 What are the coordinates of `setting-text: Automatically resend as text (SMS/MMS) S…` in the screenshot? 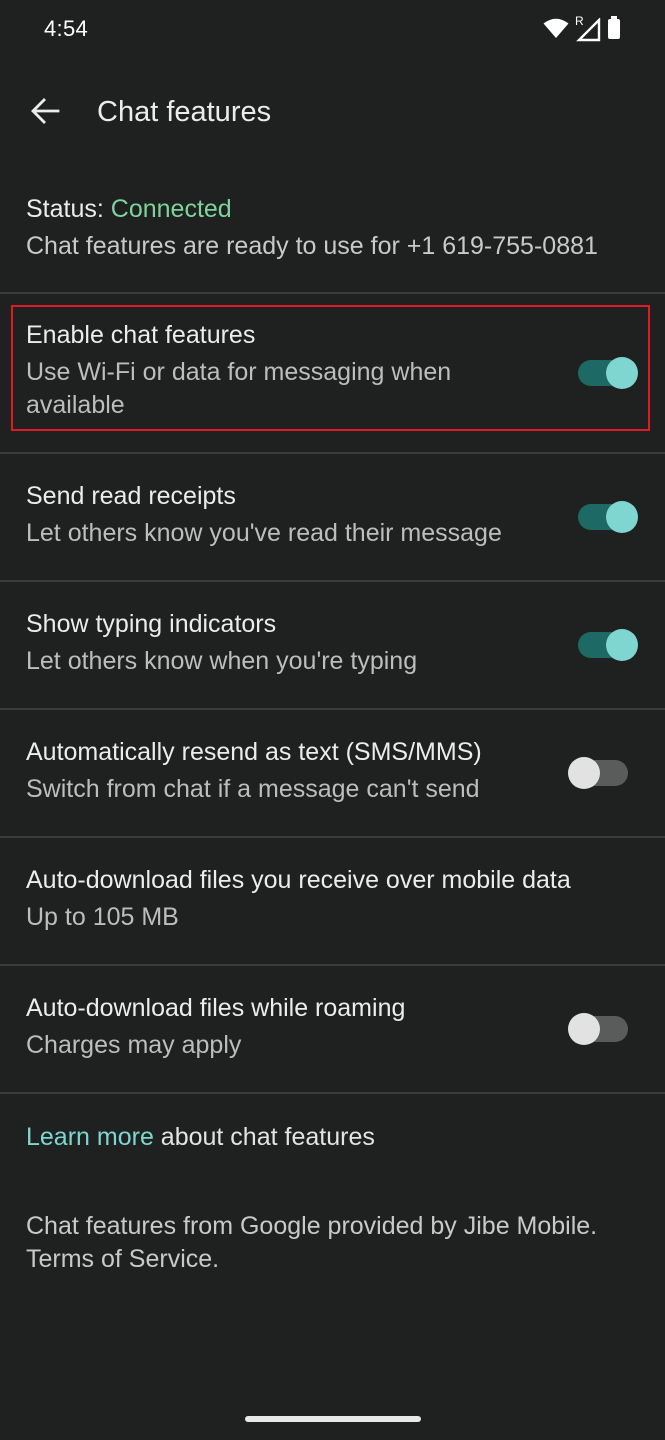 It's located at (291, 770).